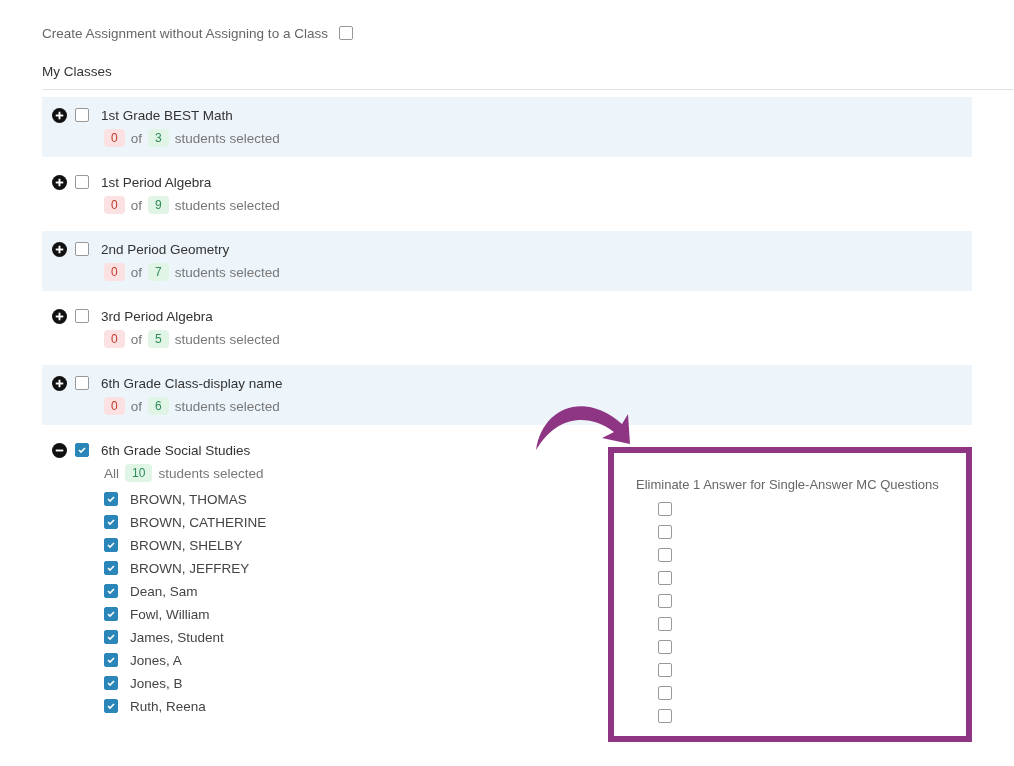 This screenshot has width=1014, height=766. Describe the element at coordinates (158, 205) in the screenshot. I see `total-count: 9` at that location.